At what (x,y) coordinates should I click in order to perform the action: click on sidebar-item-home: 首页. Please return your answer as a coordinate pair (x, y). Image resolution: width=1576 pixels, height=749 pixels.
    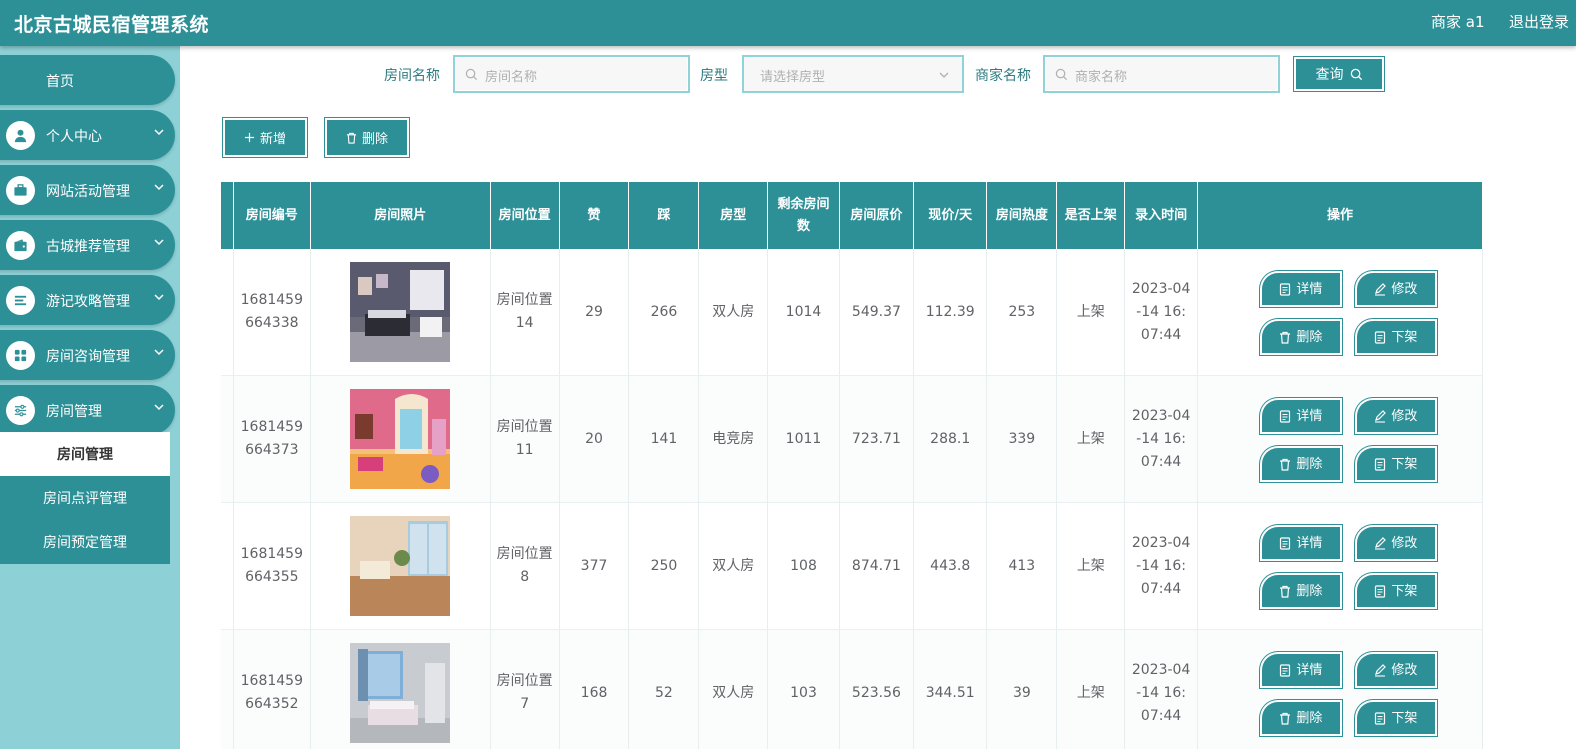
    Looking at the image, I should click on (87, 80).